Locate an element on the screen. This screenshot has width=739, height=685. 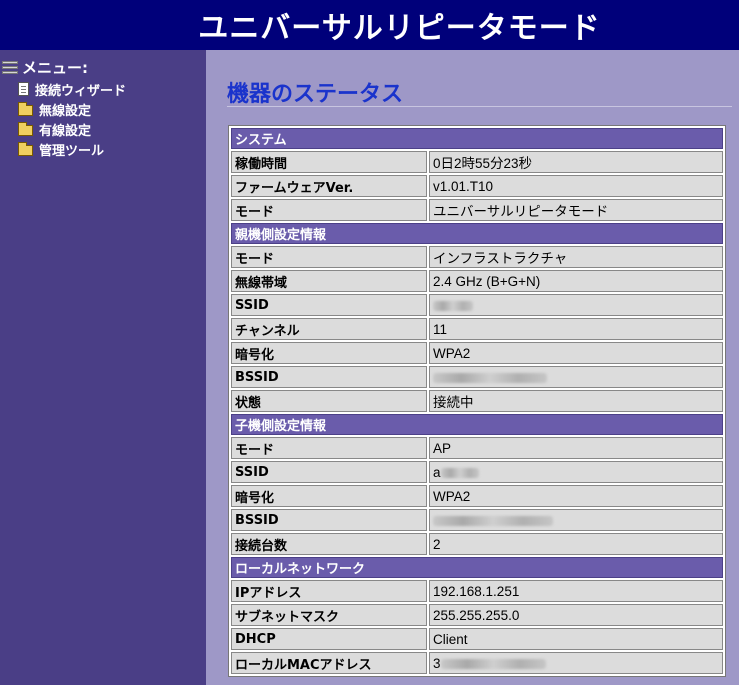
row-key: チャンネル is located at coordinates (329, 329).